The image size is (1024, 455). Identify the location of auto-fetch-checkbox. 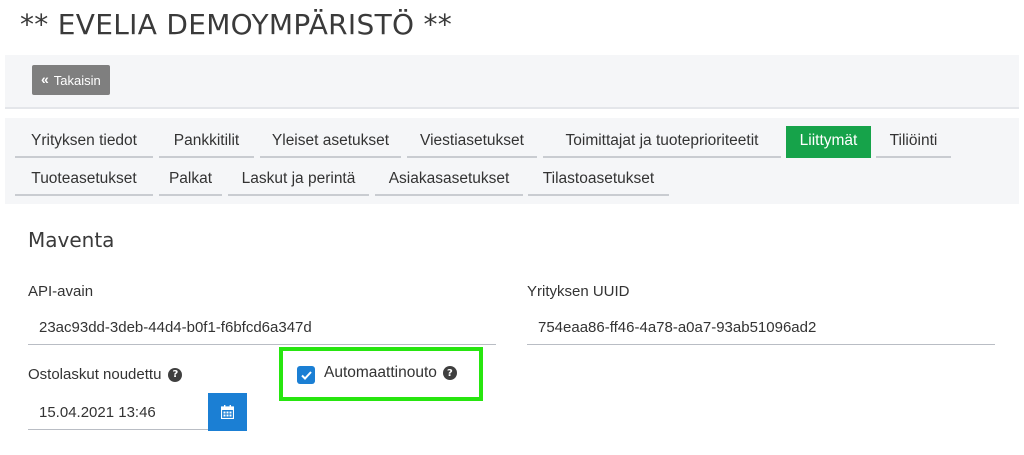
(306, 375).